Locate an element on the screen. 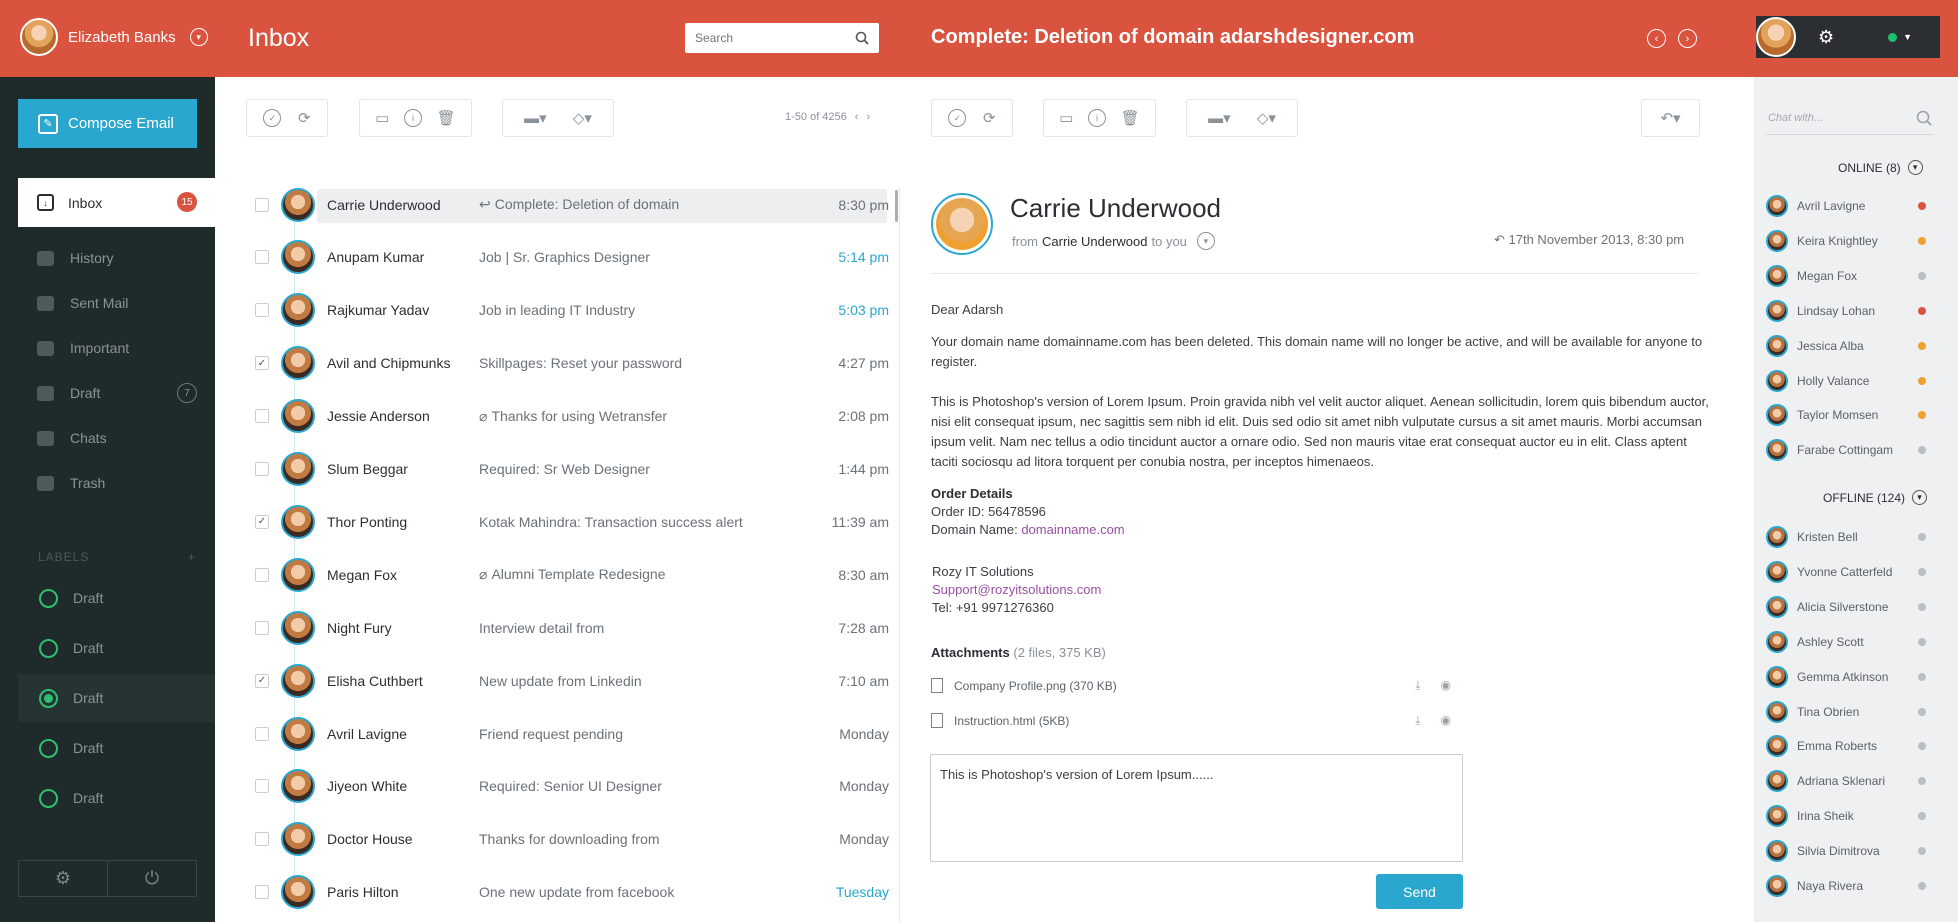 This screenshot has width=1958, height=922. search-input is located at coordinates (765, 38).